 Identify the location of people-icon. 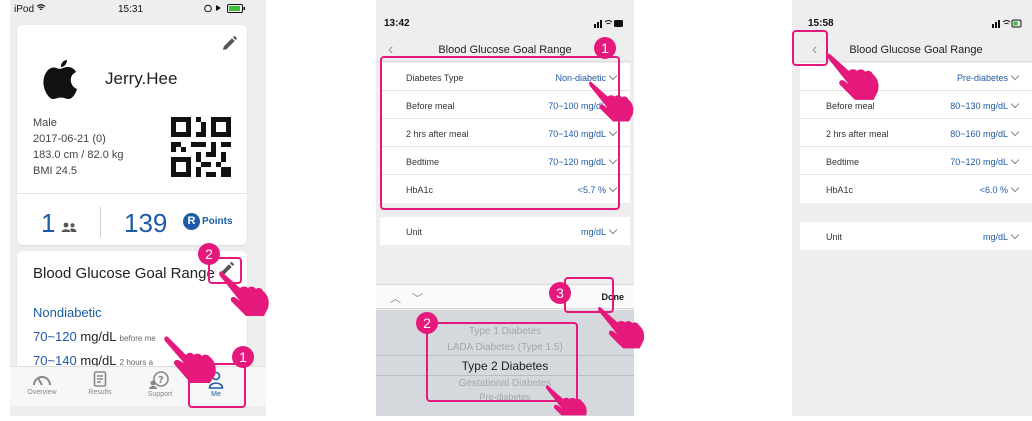
(69, 228).